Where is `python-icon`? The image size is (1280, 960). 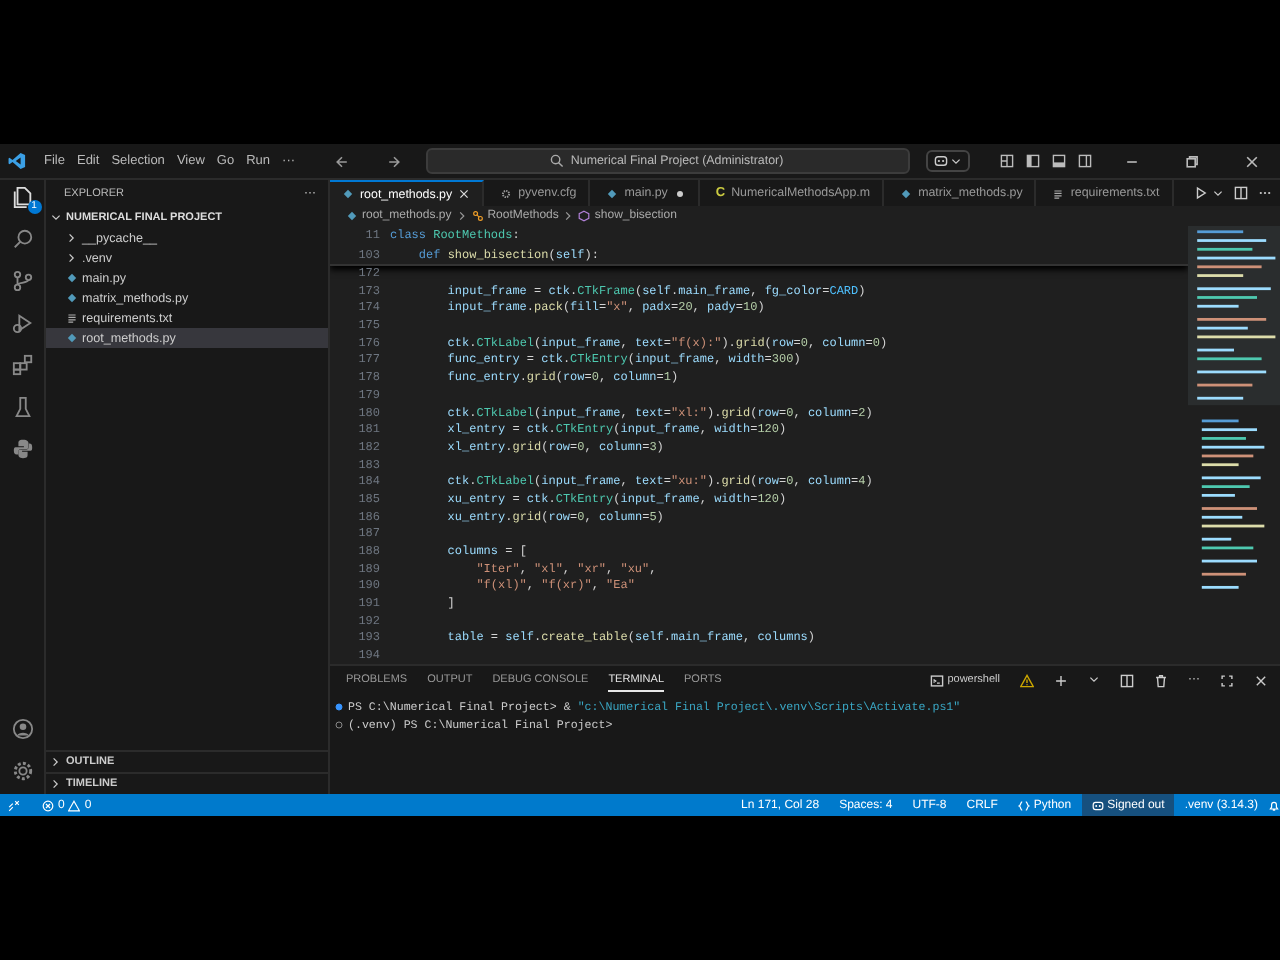
python-icon is located at coordinates (22, 449).